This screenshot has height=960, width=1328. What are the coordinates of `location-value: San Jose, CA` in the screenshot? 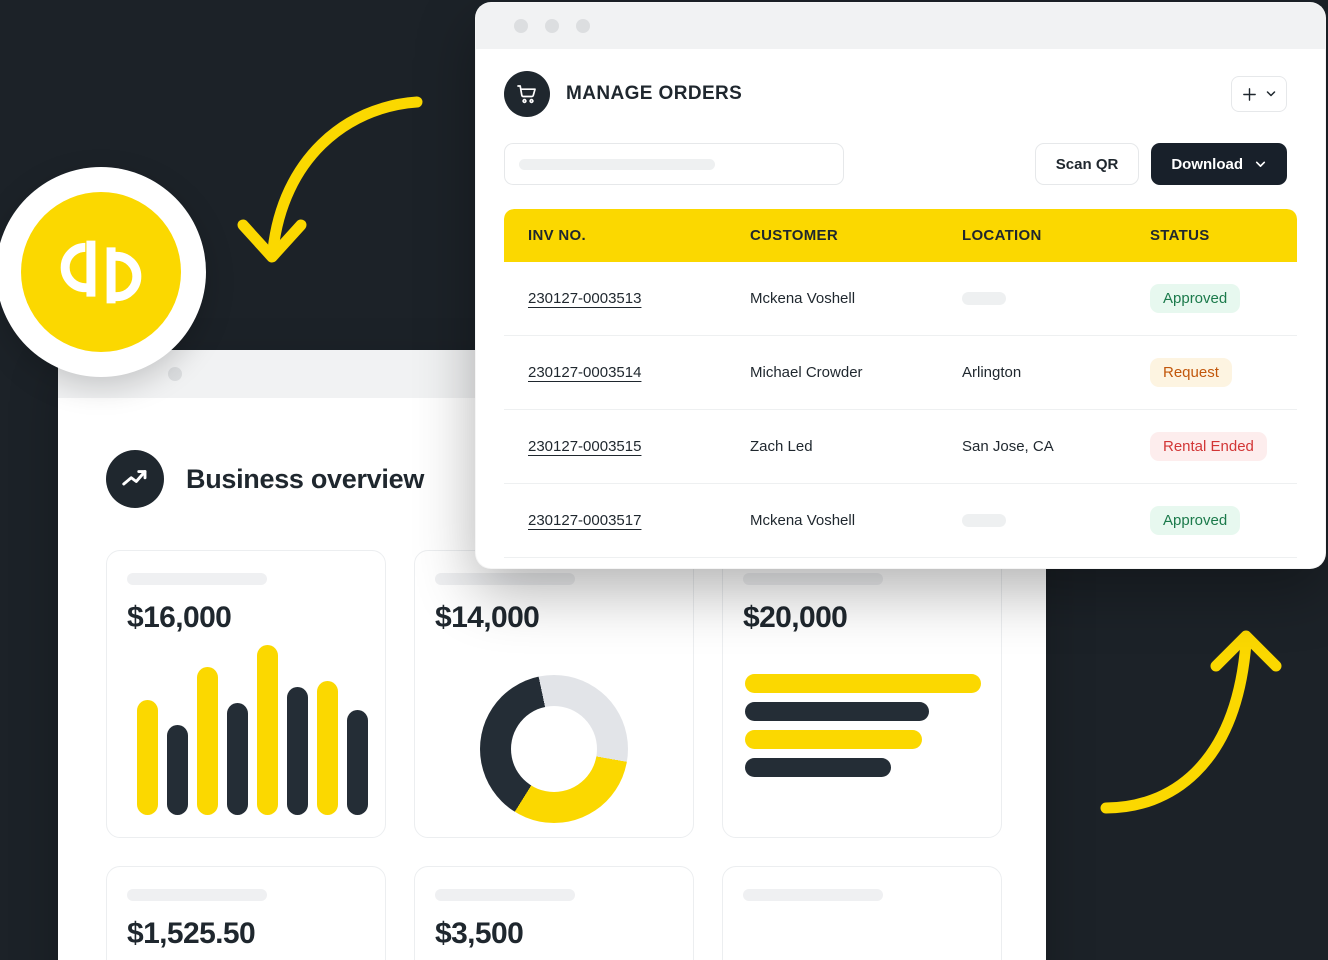 It's located at (1008, 446).